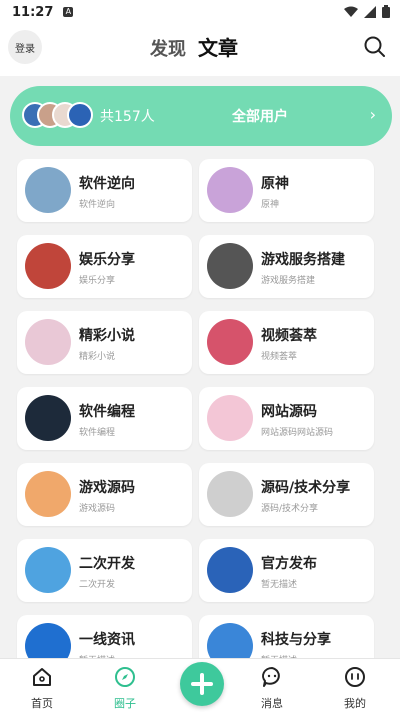  What do you see at coordinates (125, 677) in the screenshot?
I see `compass-icon` at bounding box center [125, 677].